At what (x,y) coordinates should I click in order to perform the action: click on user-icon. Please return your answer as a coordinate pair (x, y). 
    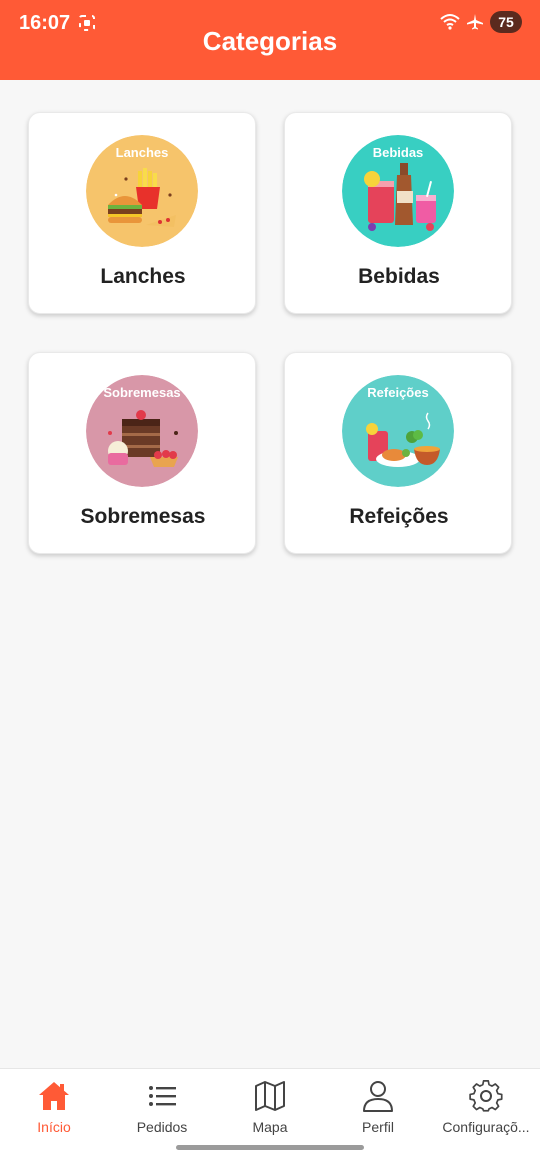
    Looking at the image, I should click on (378, 1096).